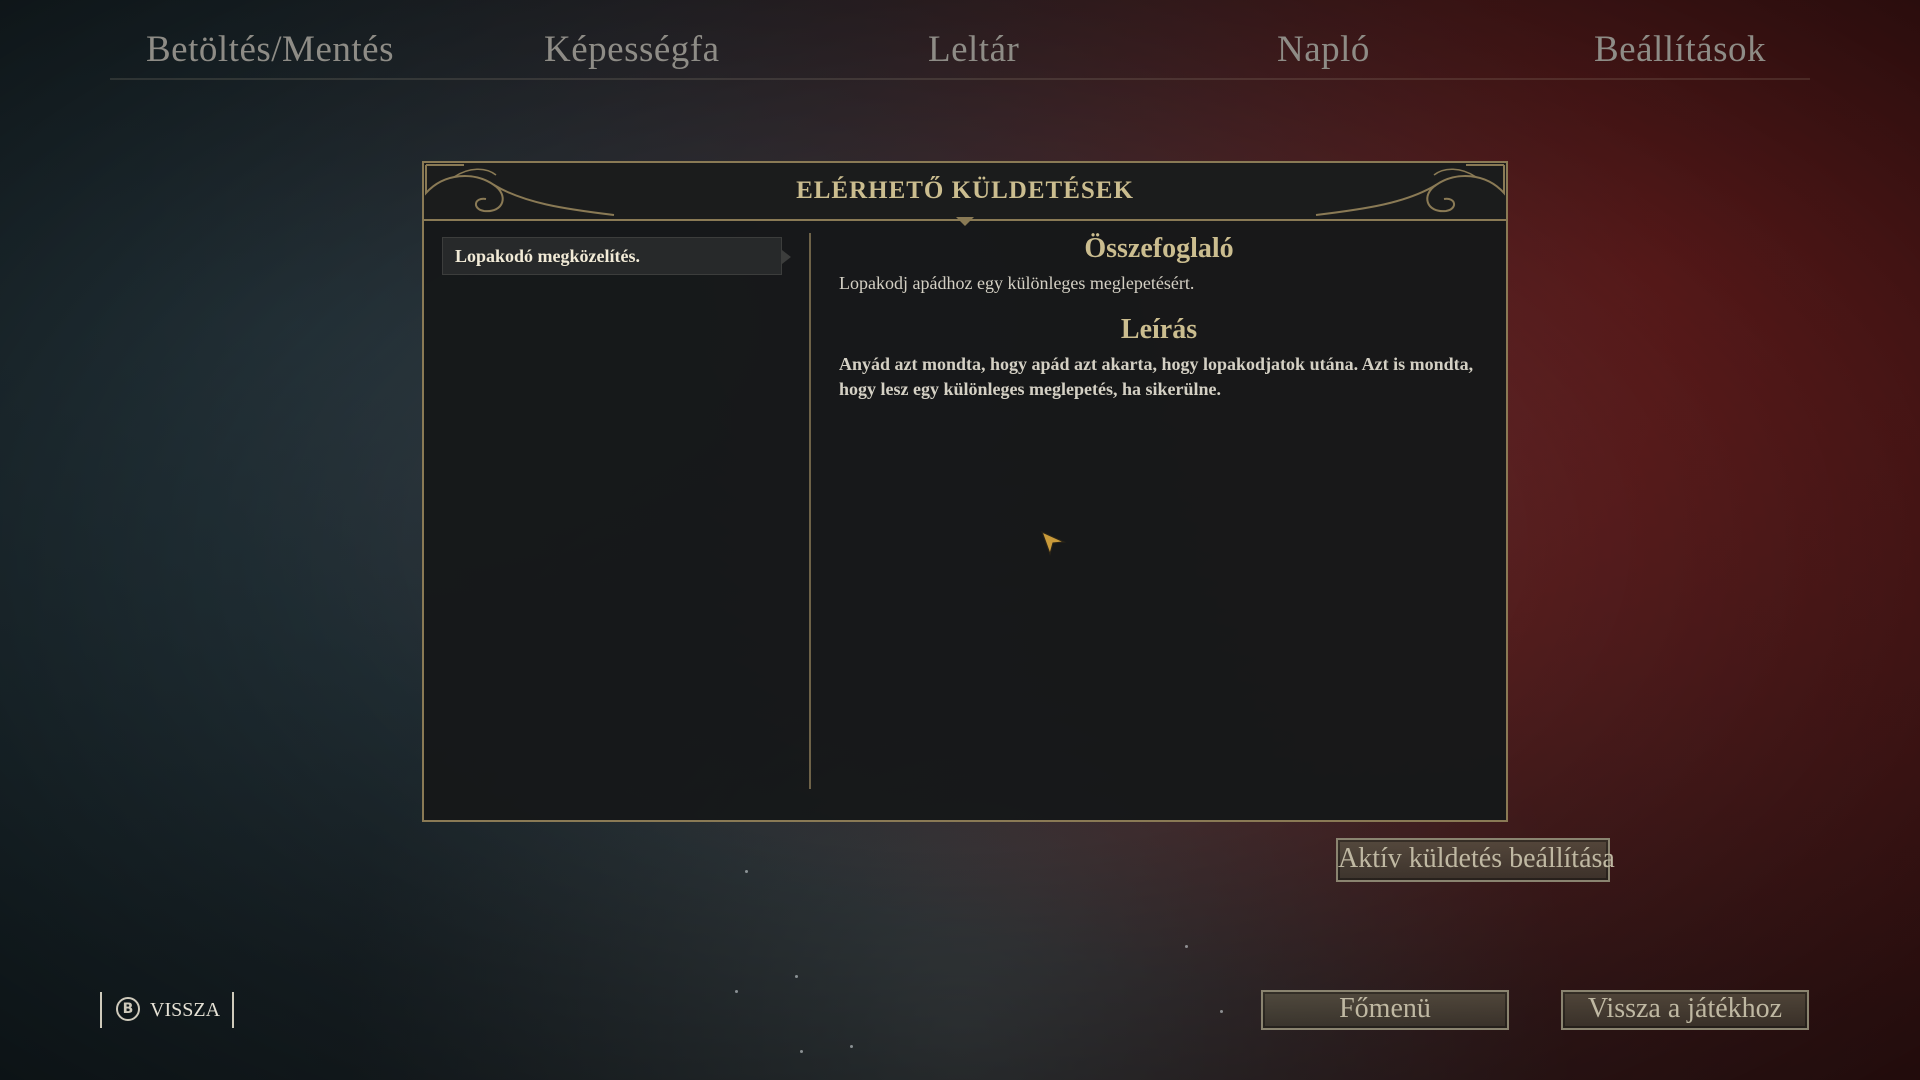  I want to click on tab-settings: Beállítások, so click(1680, 49).